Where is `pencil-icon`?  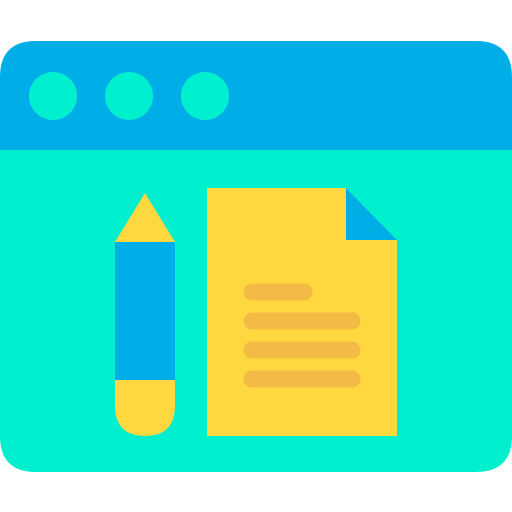
pencil-icon is located at coordinates (145, 314).